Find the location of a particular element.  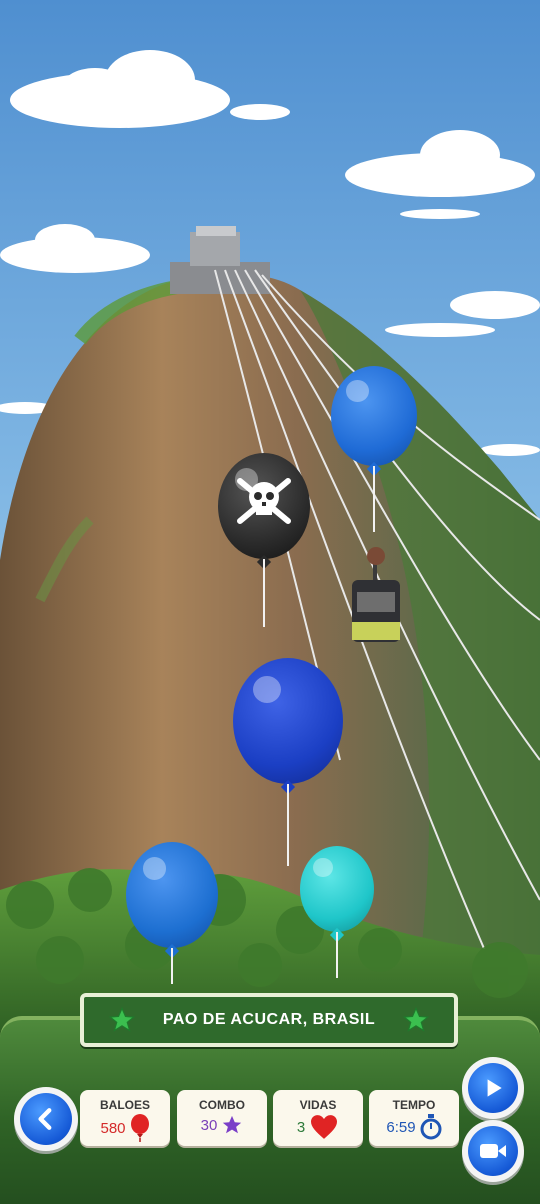

location-title: PAO DE ACUCAR, BRASIL is located at coordinates (269, 1019).